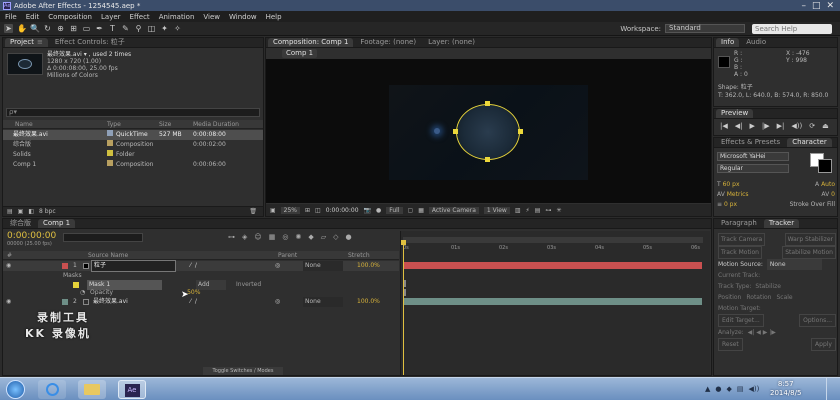 The width and height of the screenshot is (840, 400). Describe the element at coordinates (133, 145) in the screenshot. I see `project-item-comp: 综合版 Composition 0:00:02:00` at that location.